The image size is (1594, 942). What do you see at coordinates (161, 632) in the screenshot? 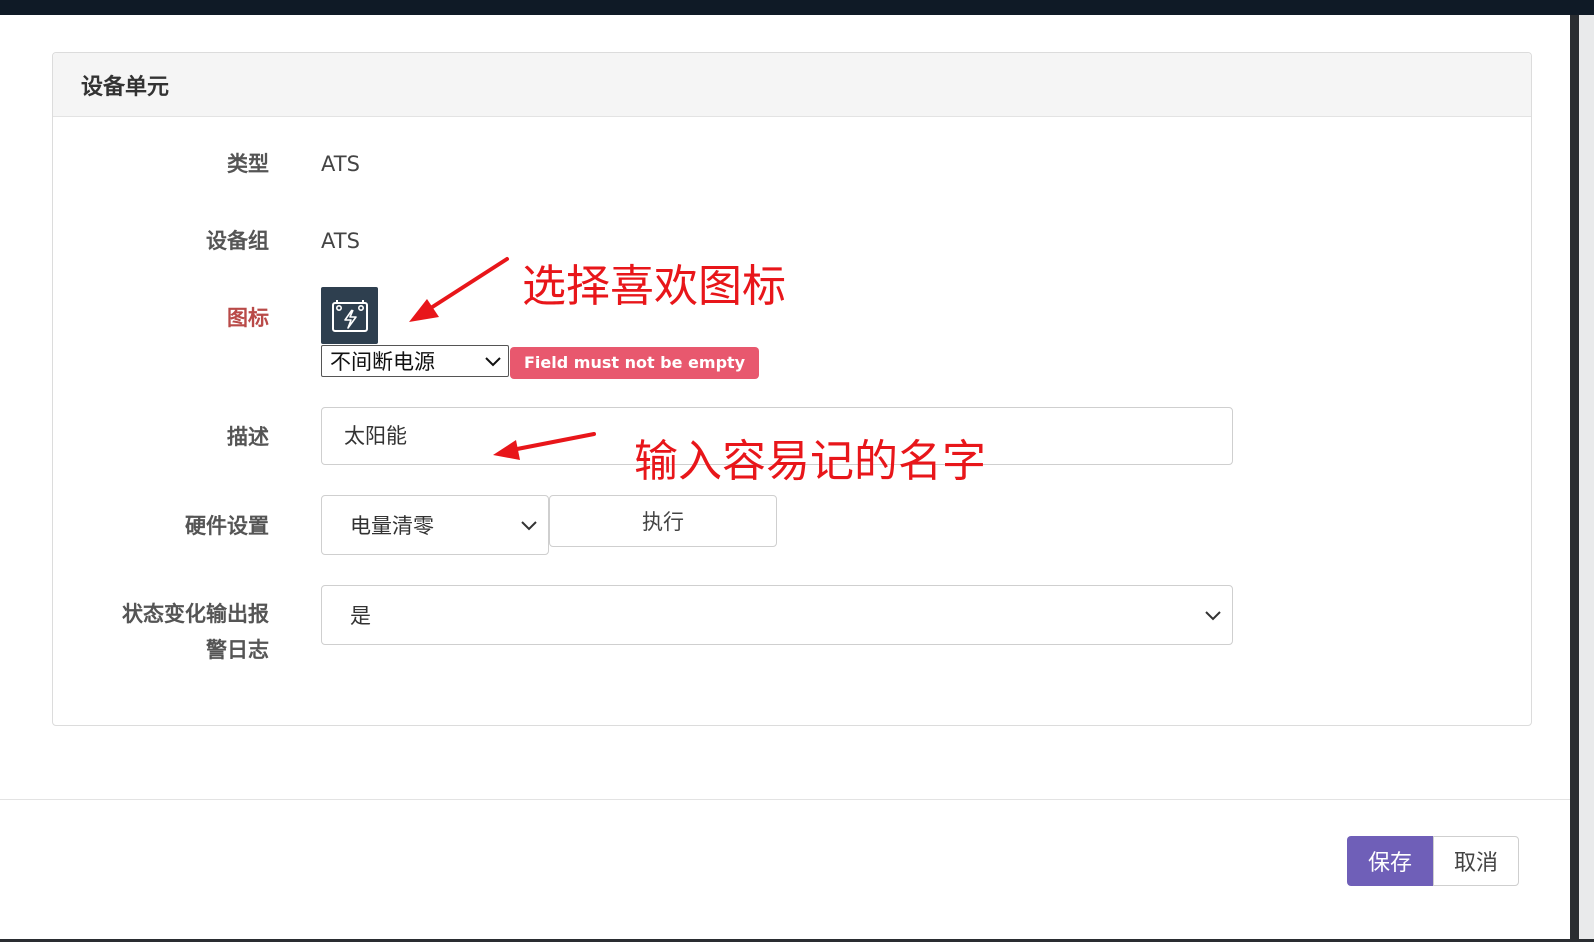
I see `alarm-log-label: 状态变化输出报 警日志` at bounding box center [161, 632].